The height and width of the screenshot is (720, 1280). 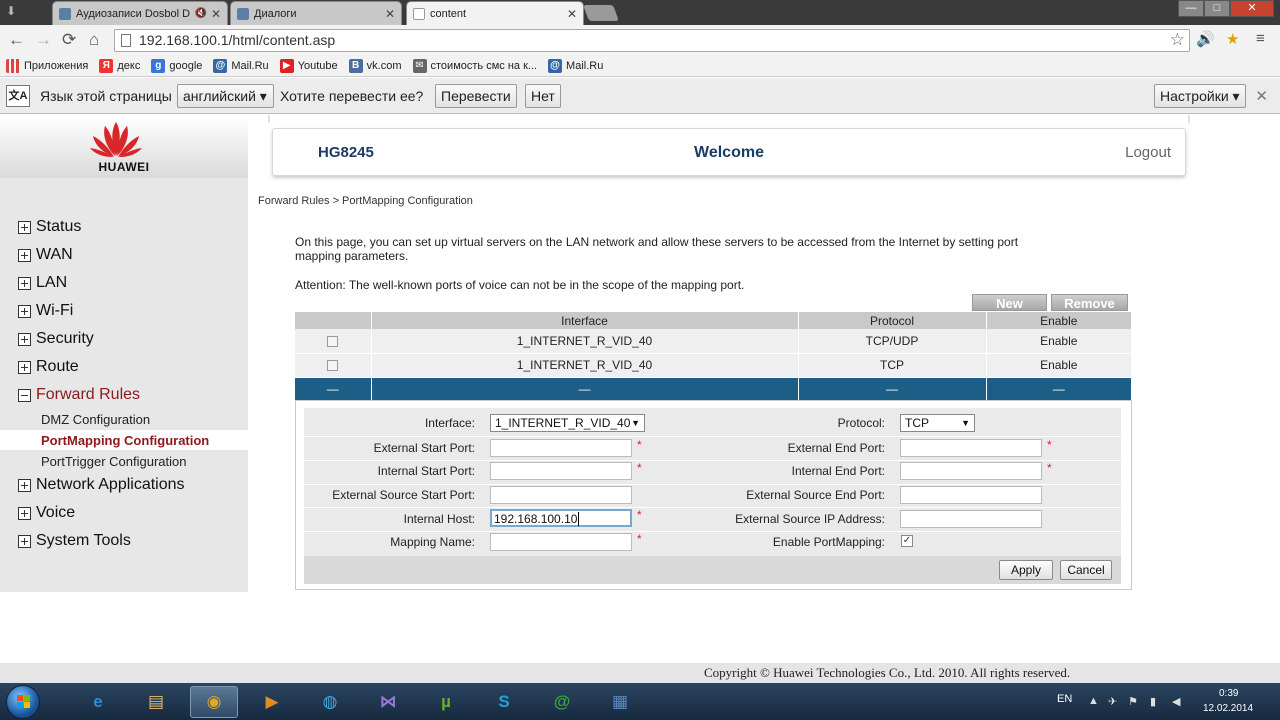 What do you see at coordinates (98, 702) in the screenshot?
I see `internet-explorer-icon: e` at bounding box center [98, 702].